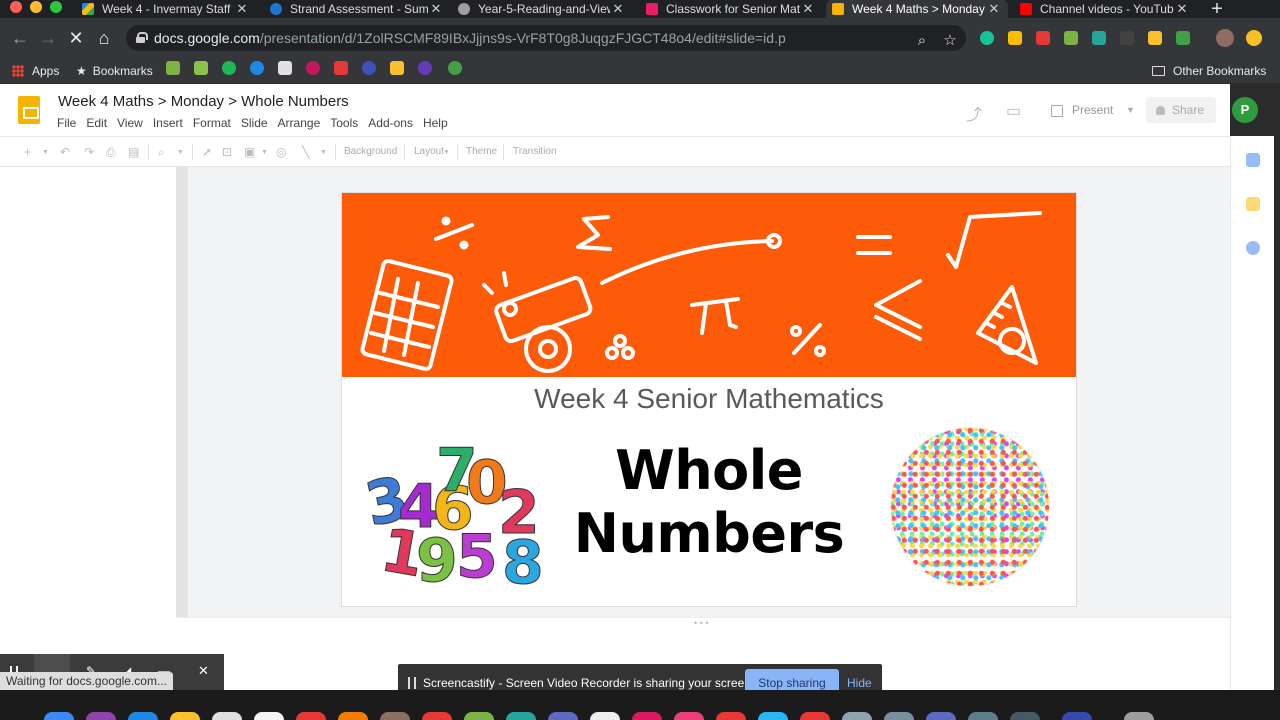 The height and width of the screenshot is (720, 1280). What do you see at coordinates (130, 123) in the screenshot?
I see `menu-view: View` at bounding box center [130, 123].